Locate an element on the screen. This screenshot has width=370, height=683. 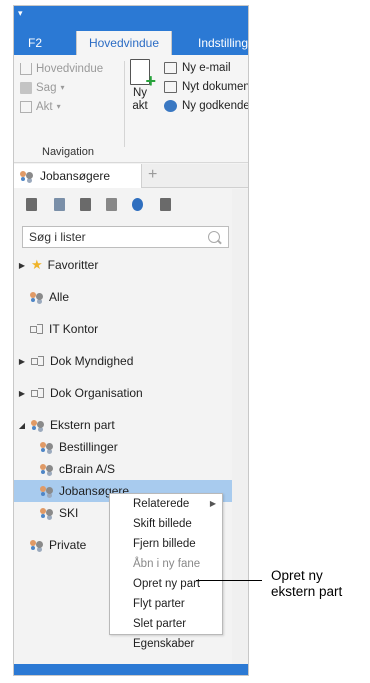
new-act-button: + Ny akt is located at coordinates (141, 86).